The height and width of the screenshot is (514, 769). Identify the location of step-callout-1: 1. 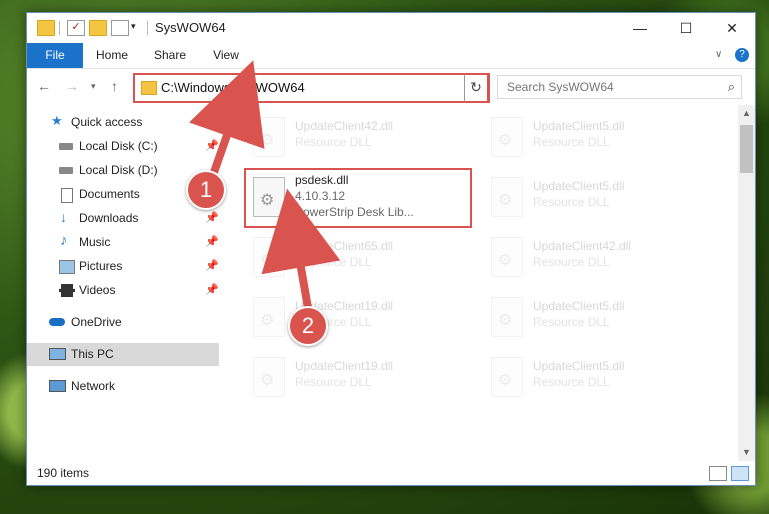
(206, 190).